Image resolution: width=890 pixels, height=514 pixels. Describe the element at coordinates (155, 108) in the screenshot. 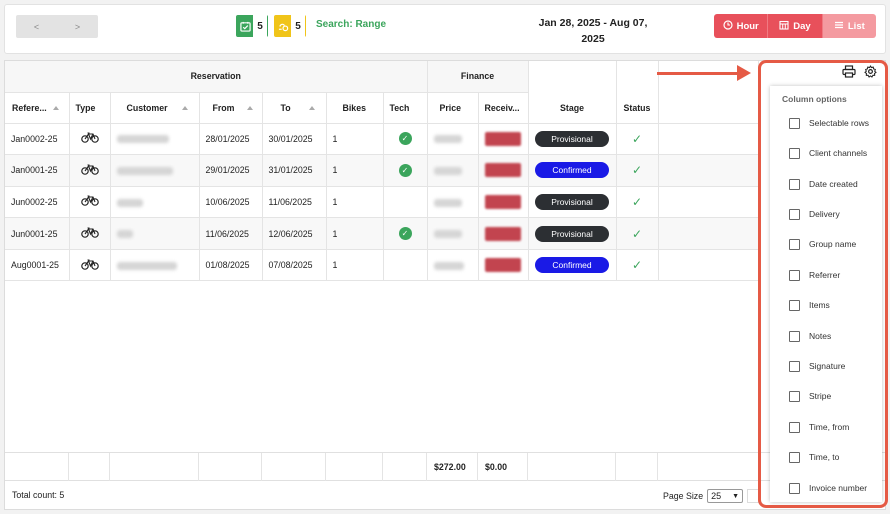

I see `header-customer: Customer` at that location.